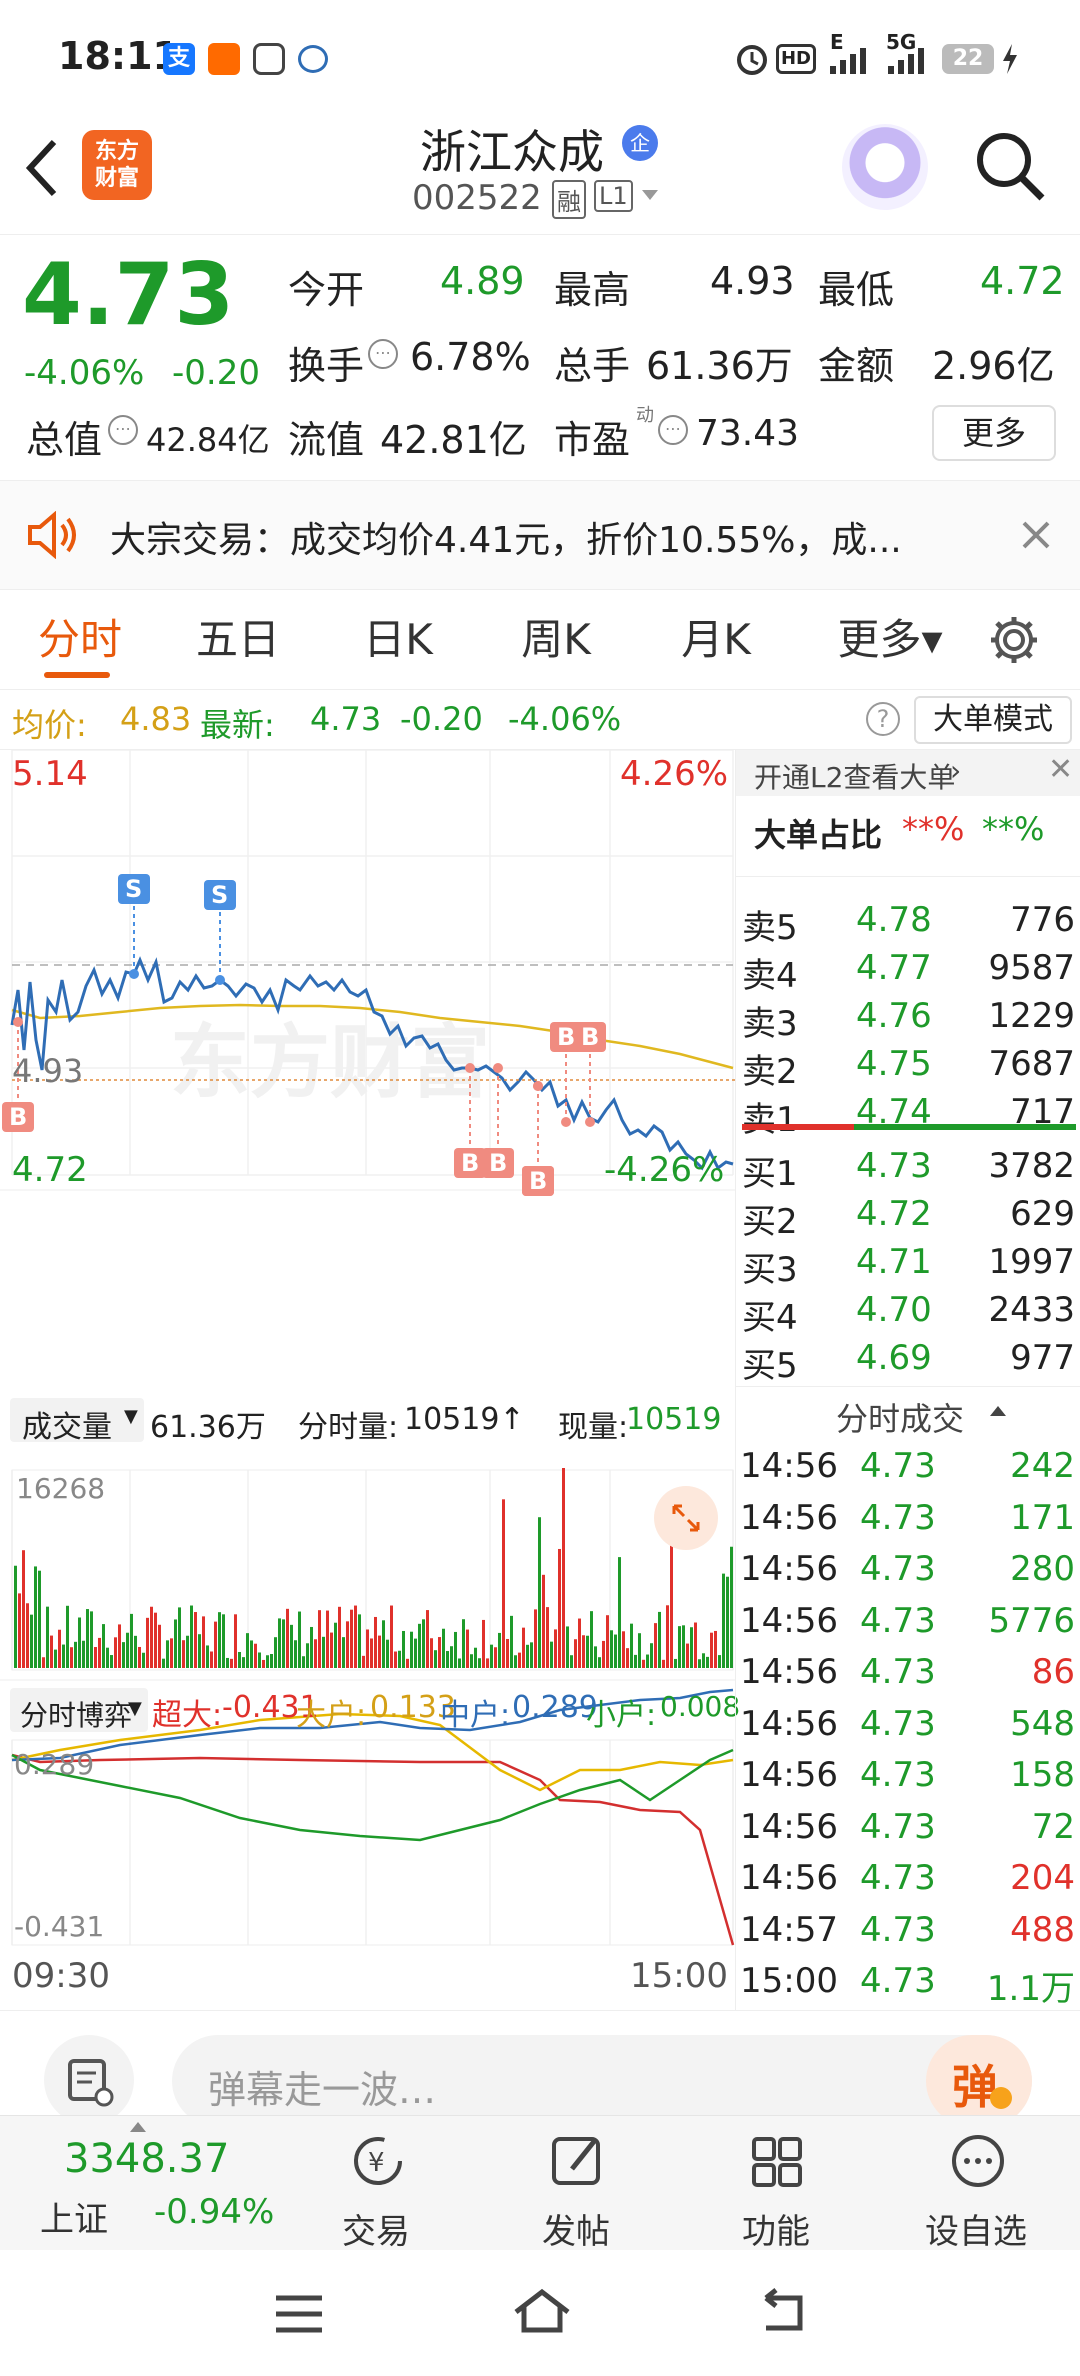  I want to click on settings-gear-icon, so click(1014, 640).